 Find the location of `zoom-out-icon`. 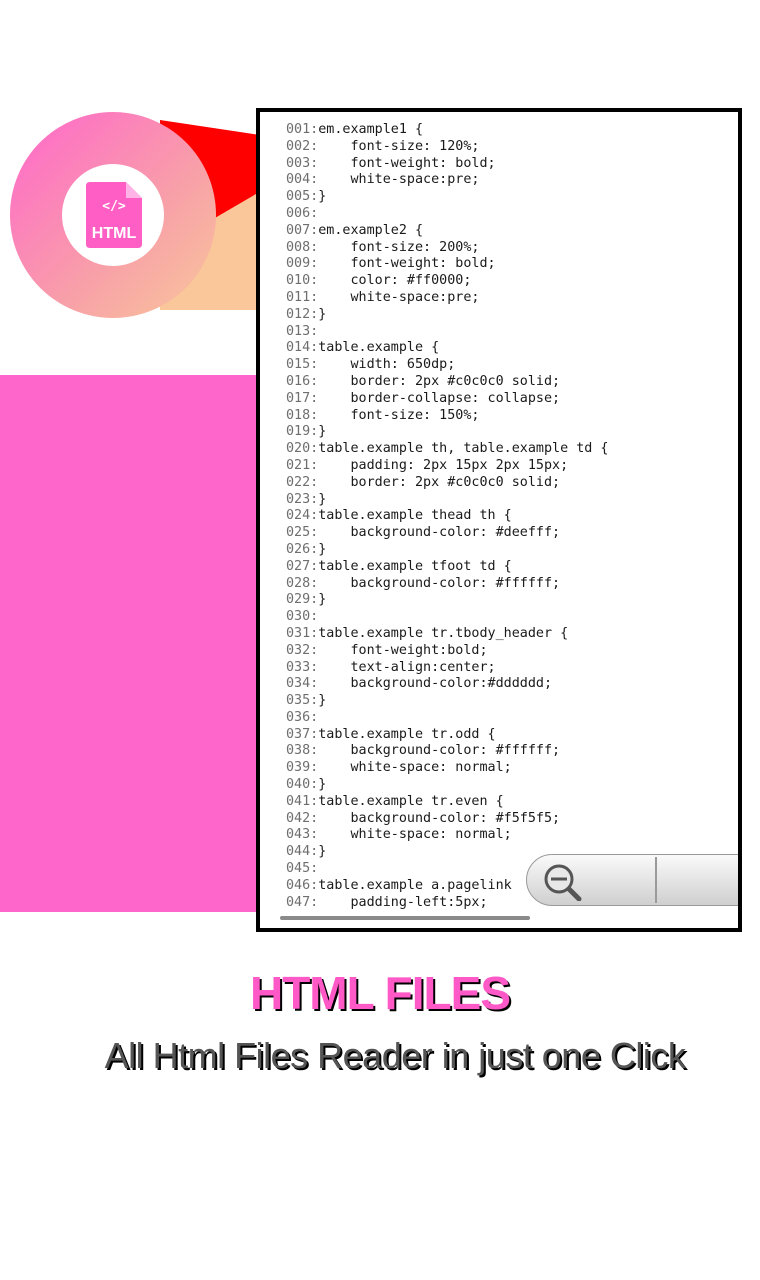

zoom-out-icon is located at coordinates (563, 883).